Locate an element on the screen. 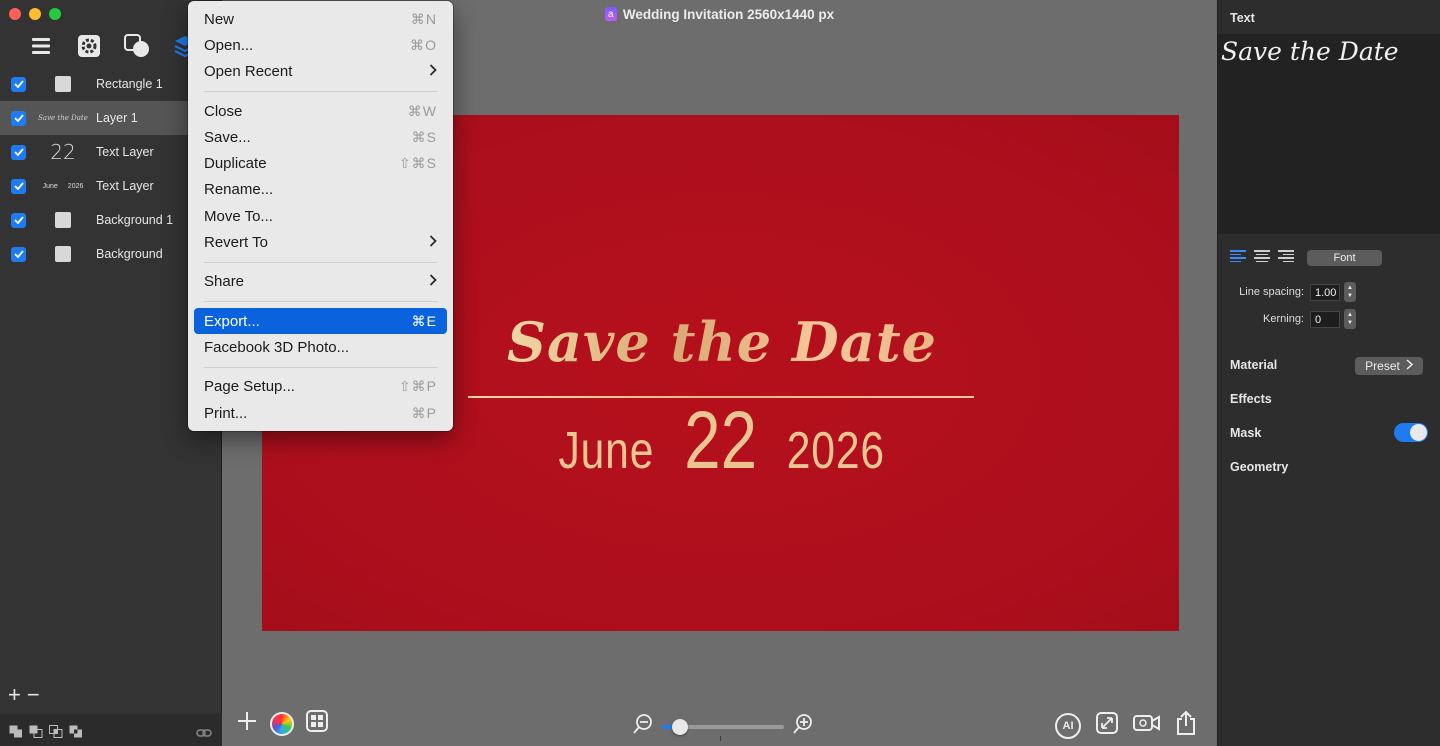  preset-button: Preset is located at coordinates (1389, 366).